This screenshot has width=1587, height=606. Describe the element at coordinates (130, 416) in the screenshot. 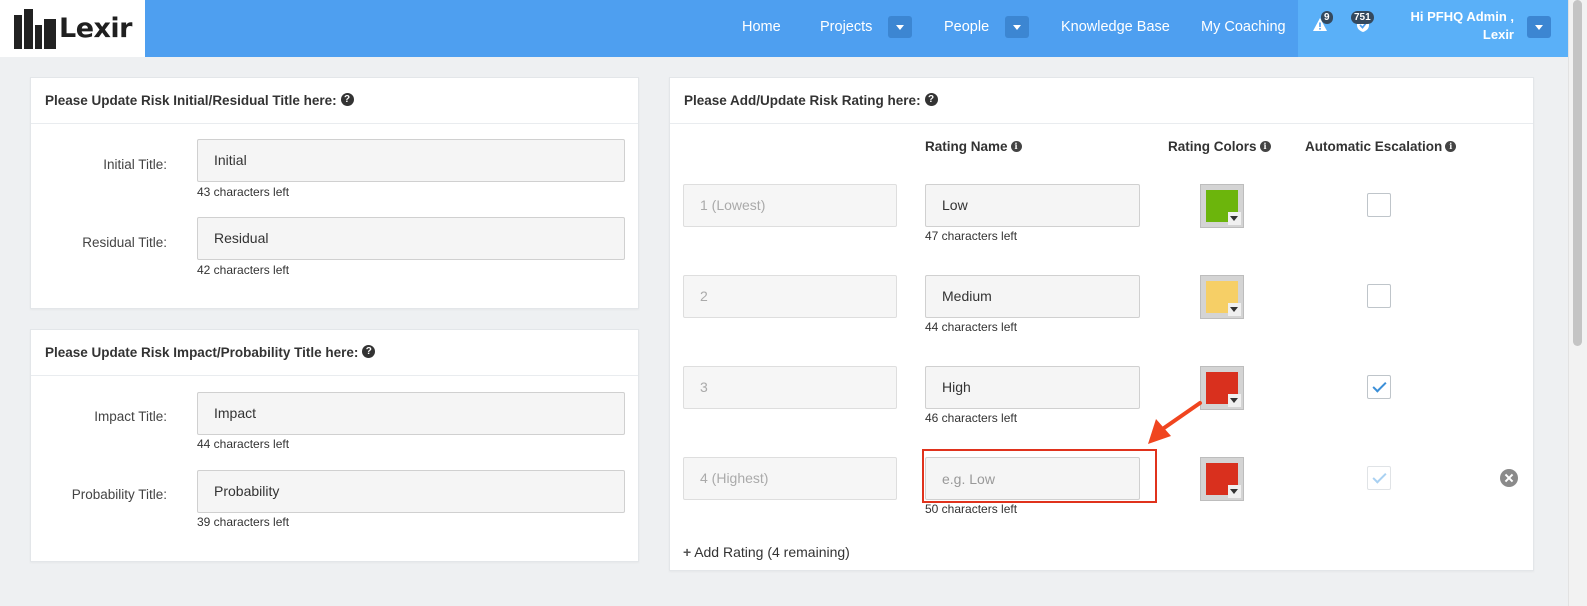

I see `impact-title-label: Impact Title:` at that location.